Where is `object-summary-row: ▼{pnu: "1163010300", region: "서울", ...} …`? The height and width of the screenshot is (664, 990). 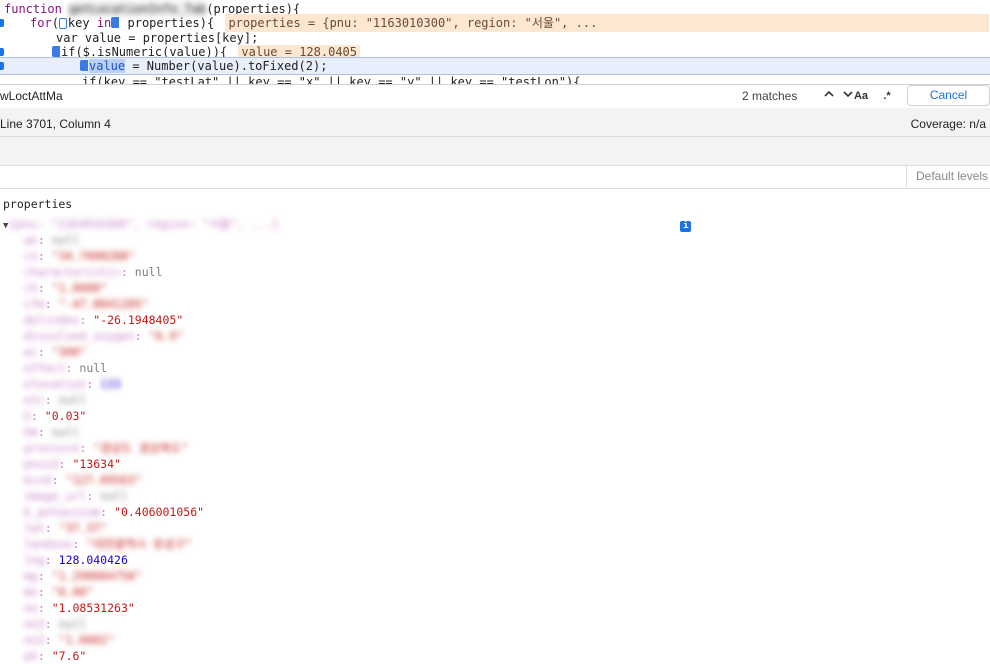
object-summary-row: ▼{pnu: "1163010300", region: "서울", ...} … is located at coordinates (347, 224).